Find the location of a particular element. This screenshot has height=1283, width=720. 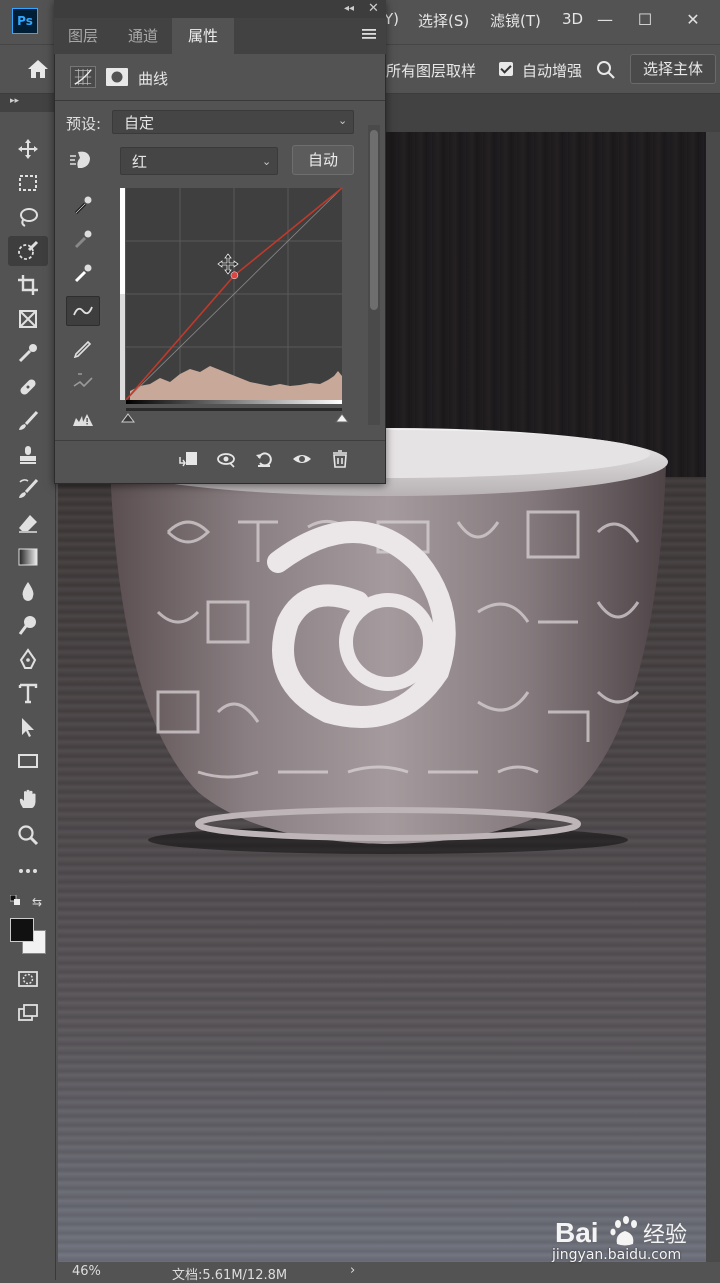

blur-tool-icon is located at coordinates (28, 591).